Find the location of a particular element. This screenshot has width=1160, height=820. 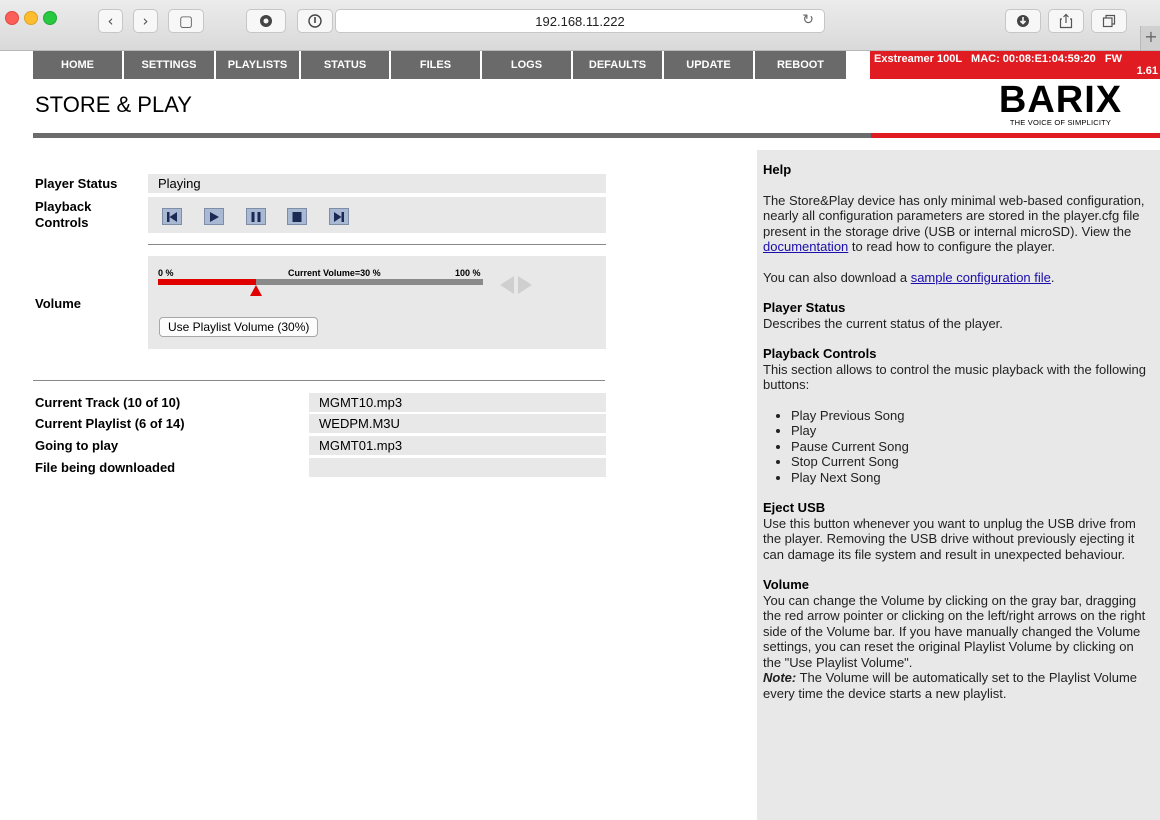

downloads-button is located at coordinates (1023, 21).